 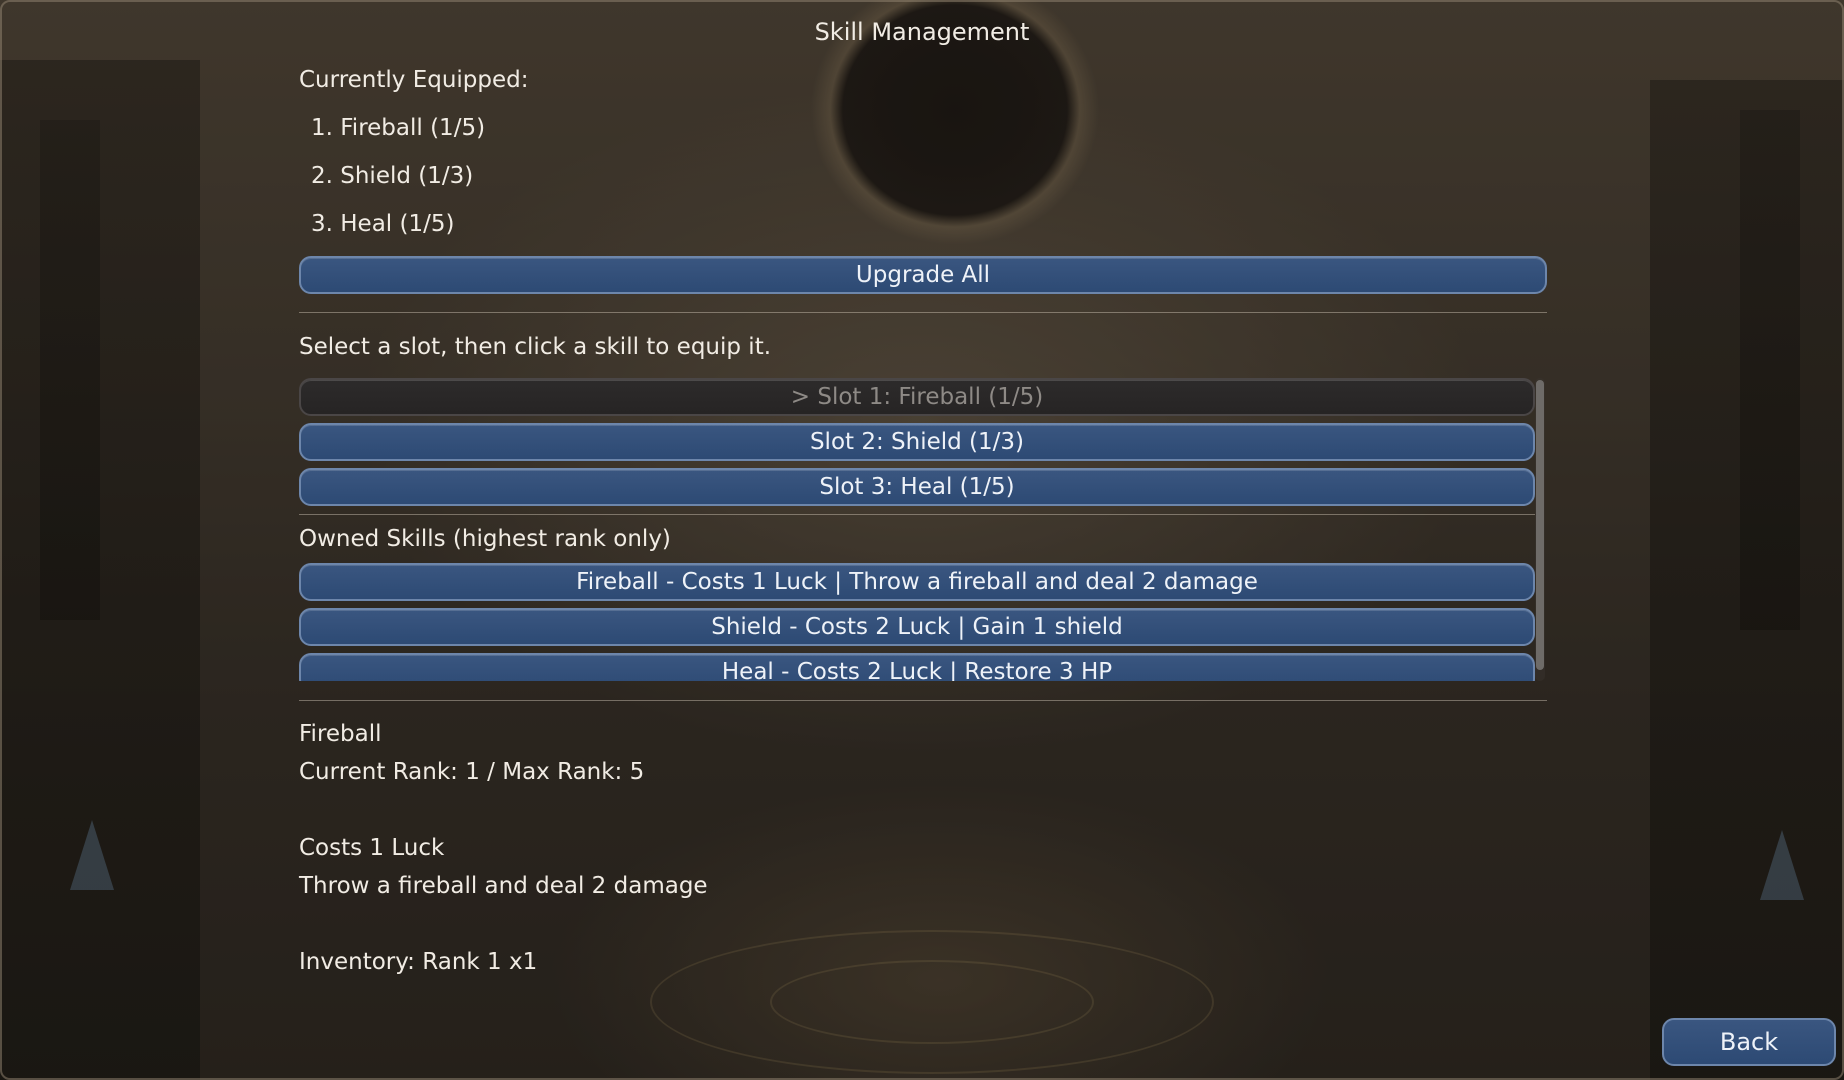 I want to click on page-title: Skill Management, so click(x=922, y=32).